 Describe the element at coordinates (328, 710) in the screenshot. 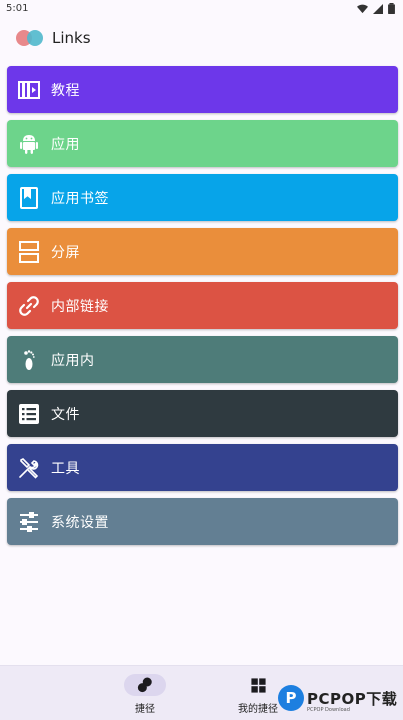

I see `watermark-subtext: PCPOP Download` at that location.